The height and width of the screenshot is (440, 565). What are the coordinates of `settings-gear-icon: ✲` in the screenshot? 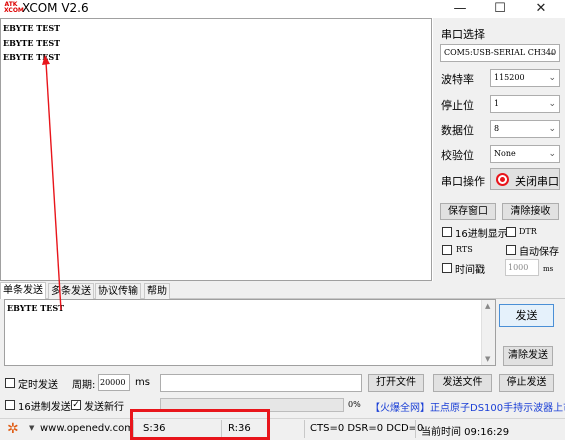 It's located at (13, 429).